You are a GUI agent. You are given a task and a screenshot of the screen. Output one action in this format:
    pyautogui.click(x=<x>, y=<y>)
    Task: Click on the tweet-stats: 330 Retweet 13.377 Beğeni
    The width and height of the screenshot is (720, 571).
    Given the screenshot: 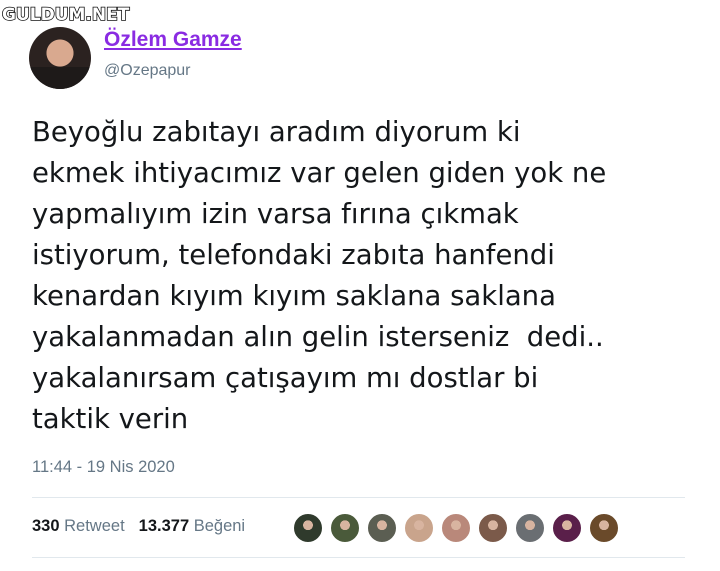 What is the action you would take?
    pyautogui.click(x=138, y=526)
    